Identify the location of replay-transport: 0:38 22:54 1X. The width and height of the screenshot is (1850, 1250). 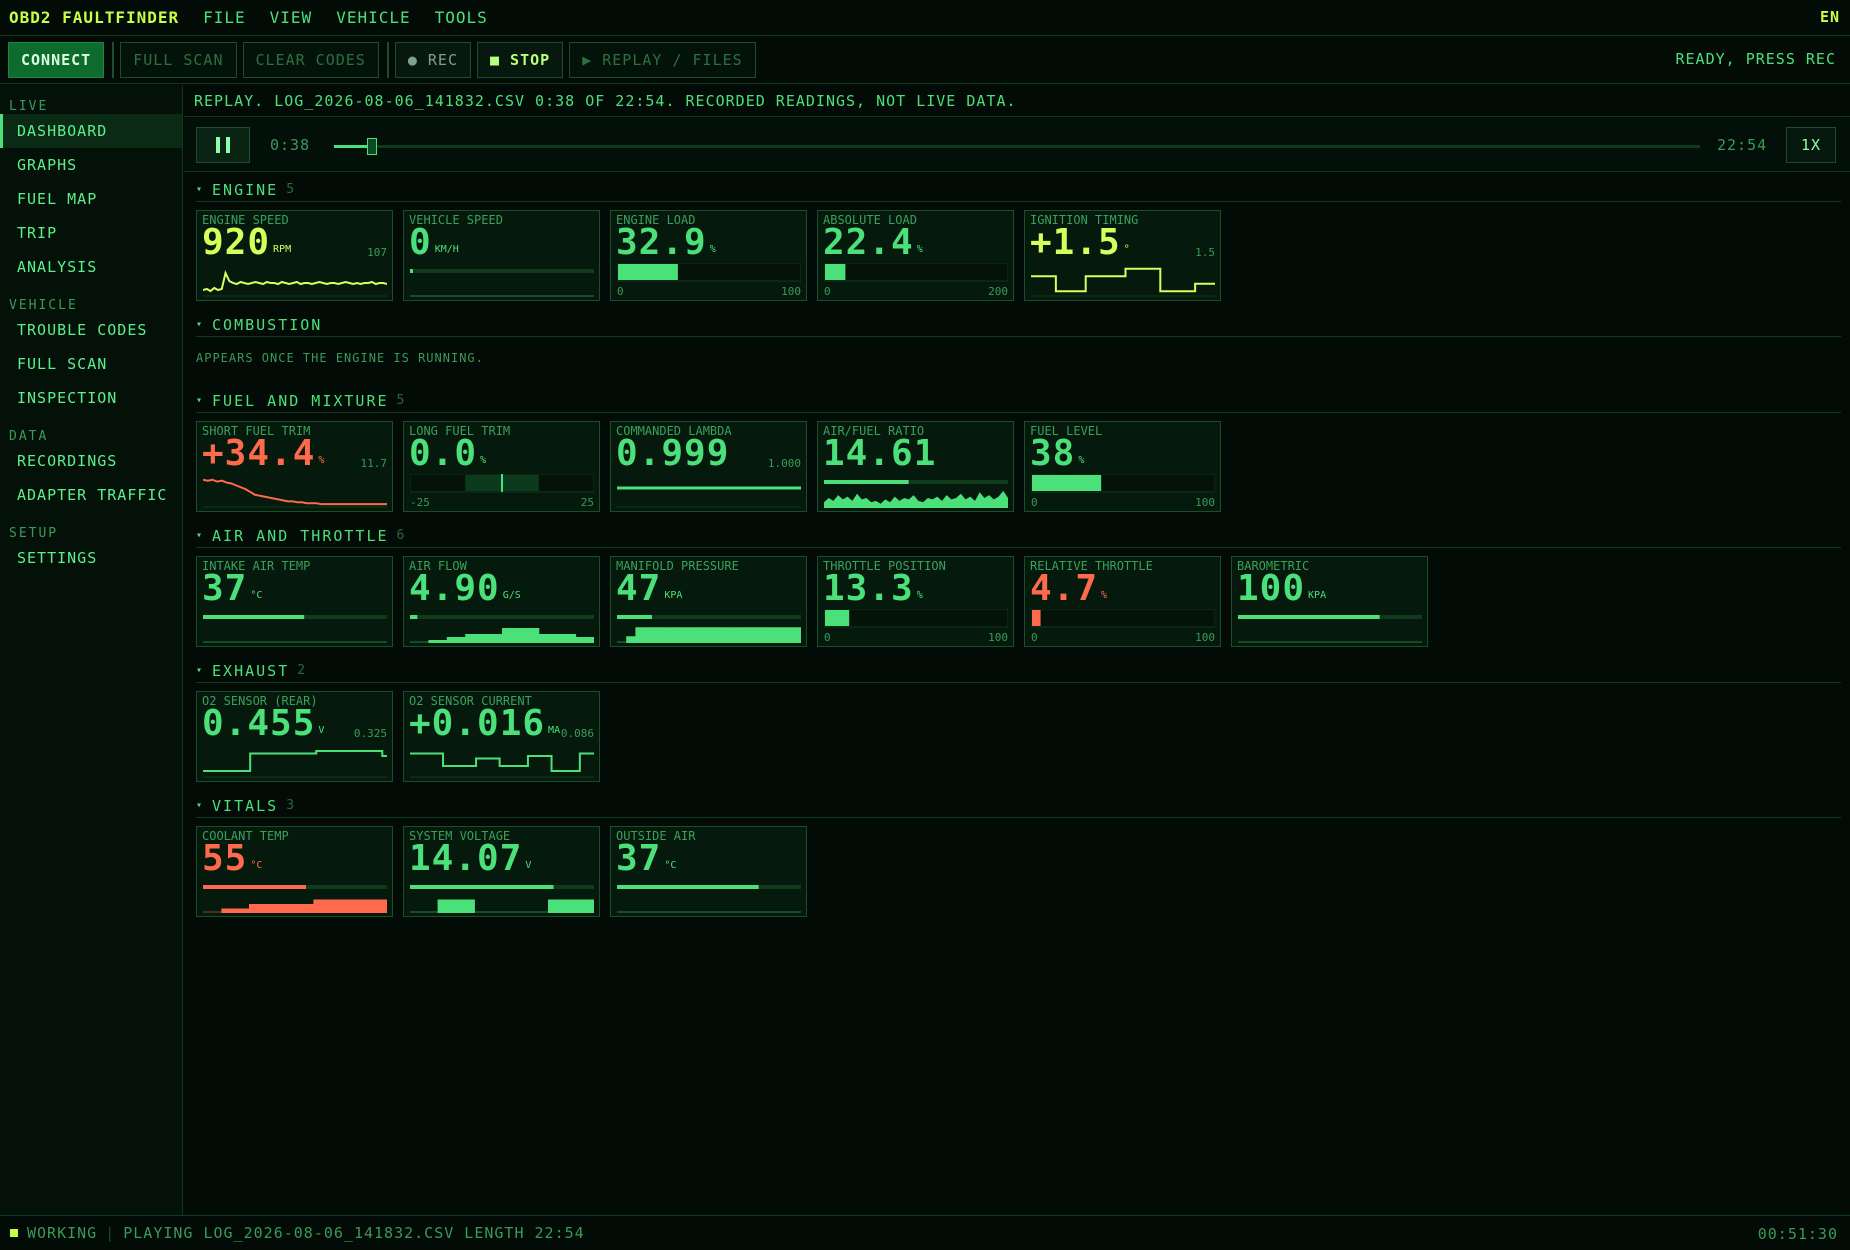
(1017, 145).